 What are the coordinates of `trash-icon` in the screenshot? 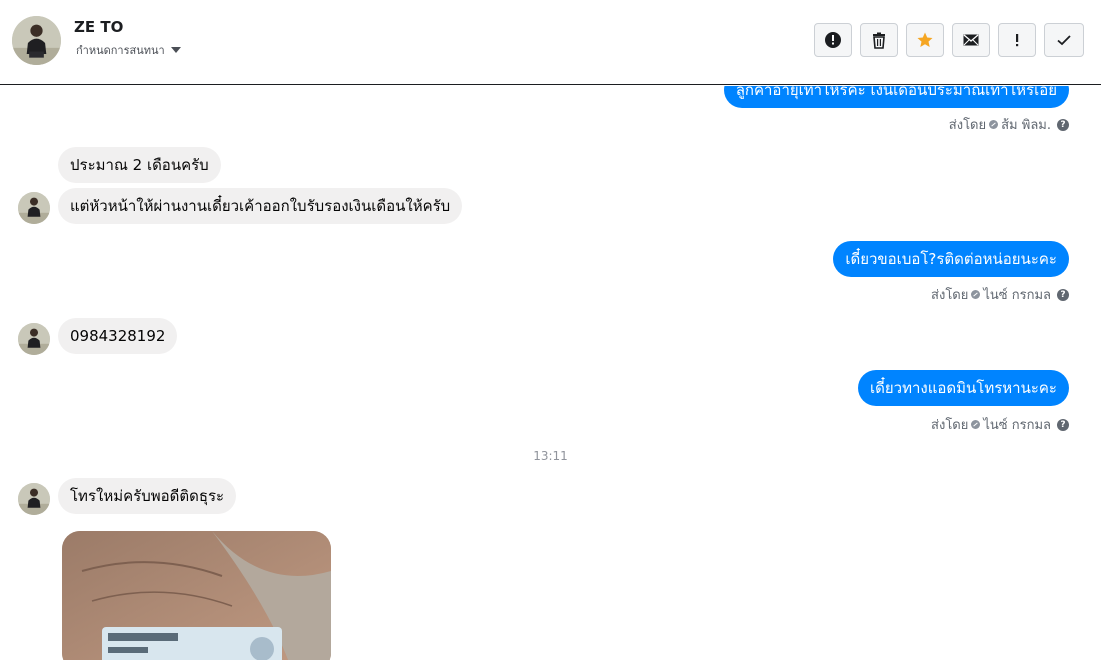 It's located at (879, 40).